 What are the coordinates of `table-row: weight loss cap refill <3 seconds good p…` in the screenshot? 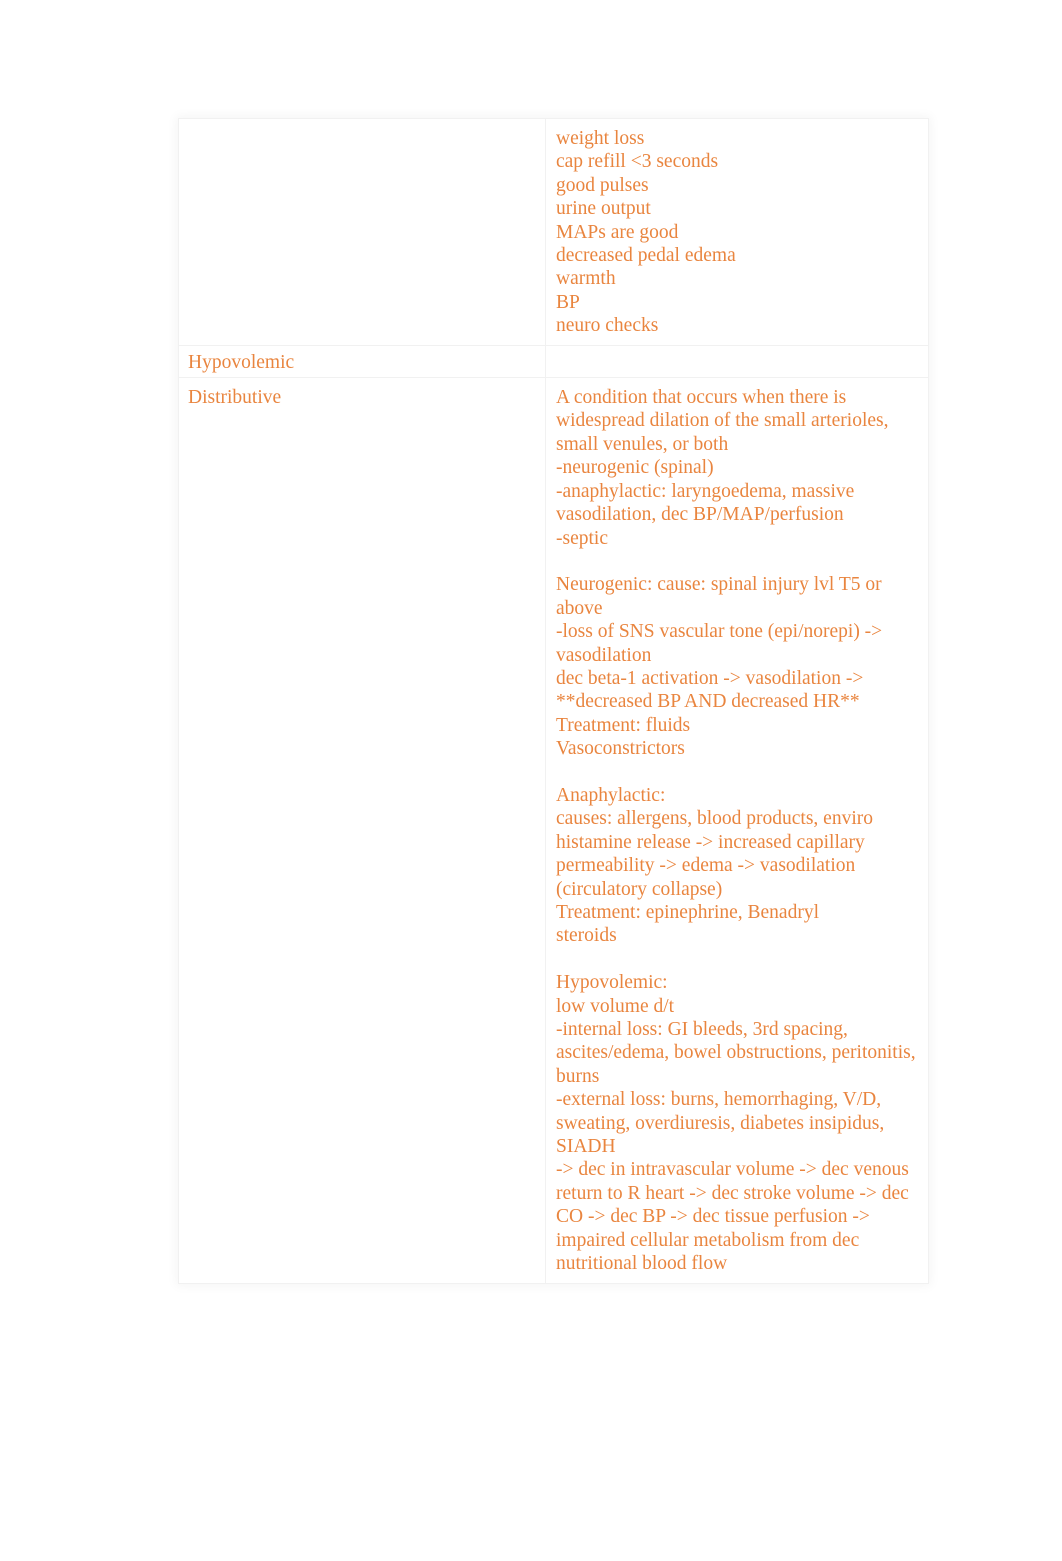 It's located at (553, 232).